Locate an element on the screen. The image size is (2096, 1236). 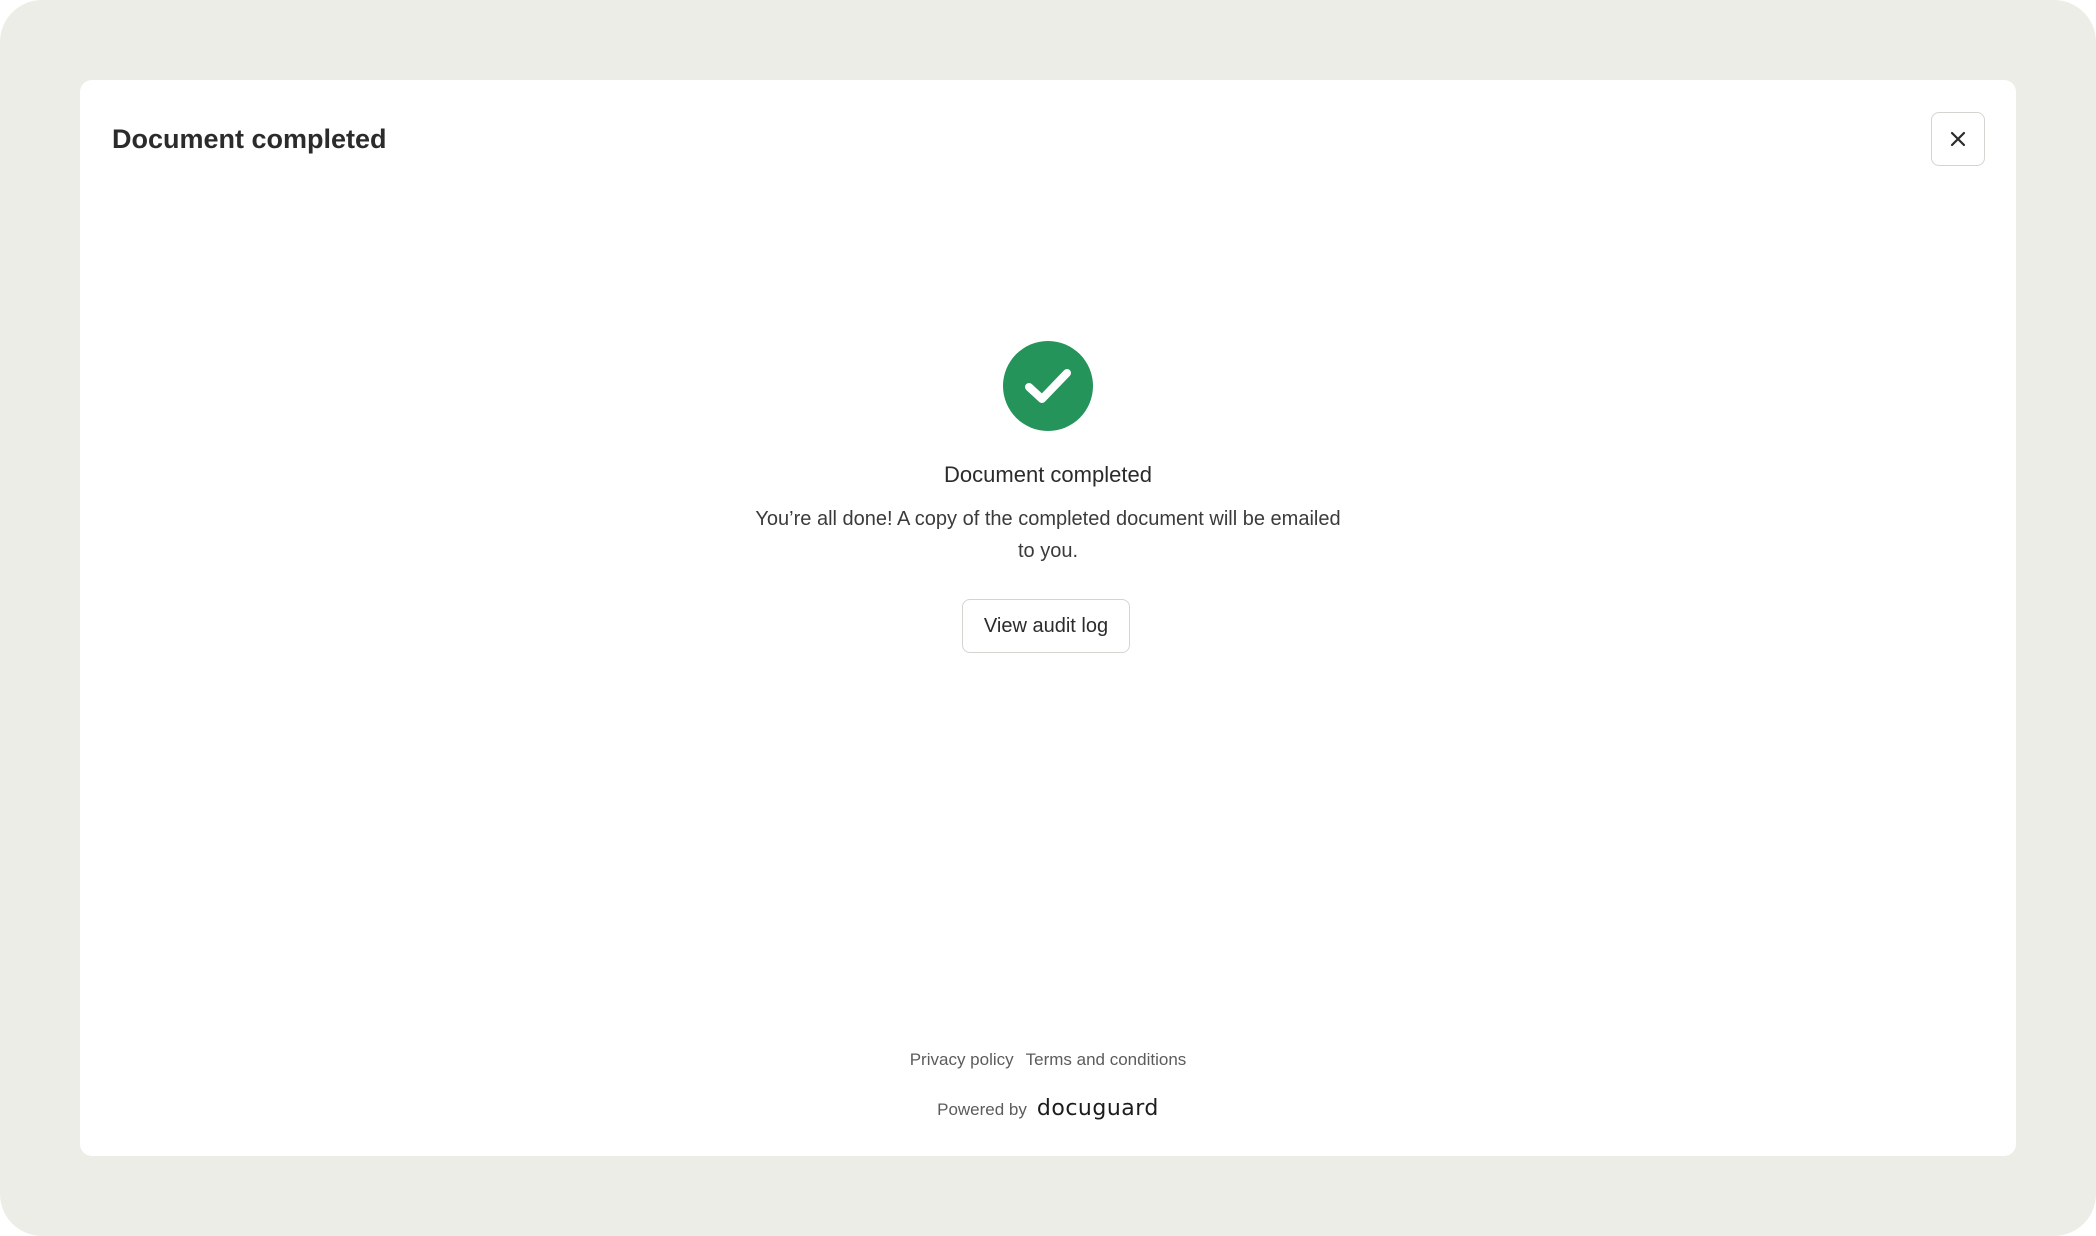
dialog-title: Document completed is located at coordinates (249, 139).